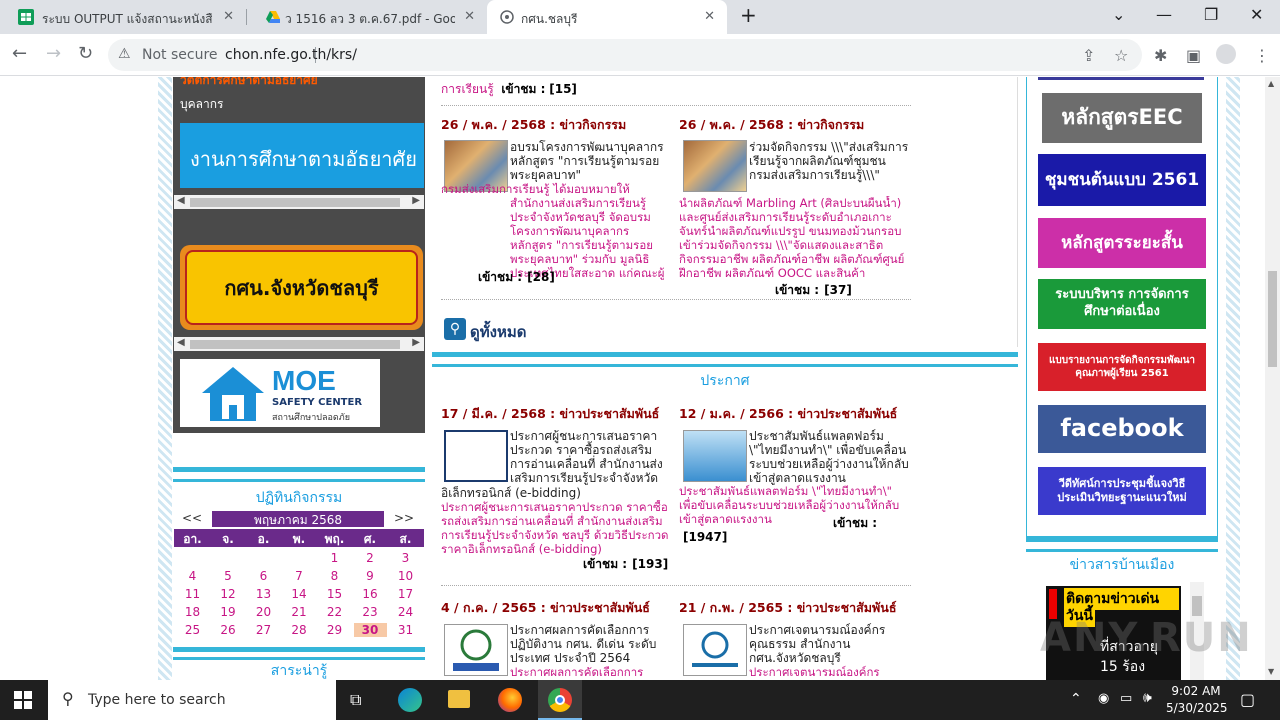 The height and width of the screenshot is (720, 1280). I want to click on calendar-day: 18, so click(192, 612).